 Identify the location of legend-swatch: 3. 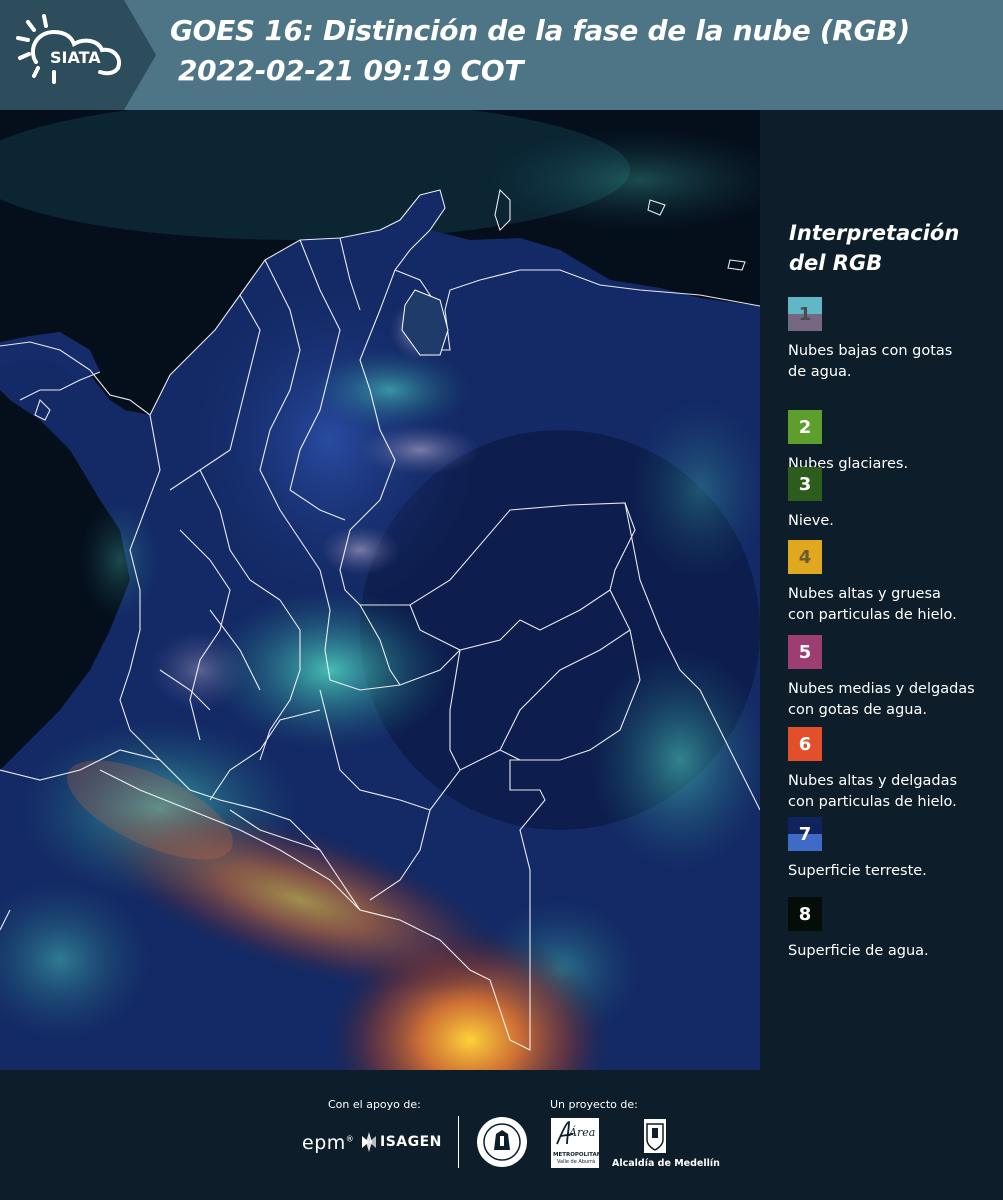
(805, 484).